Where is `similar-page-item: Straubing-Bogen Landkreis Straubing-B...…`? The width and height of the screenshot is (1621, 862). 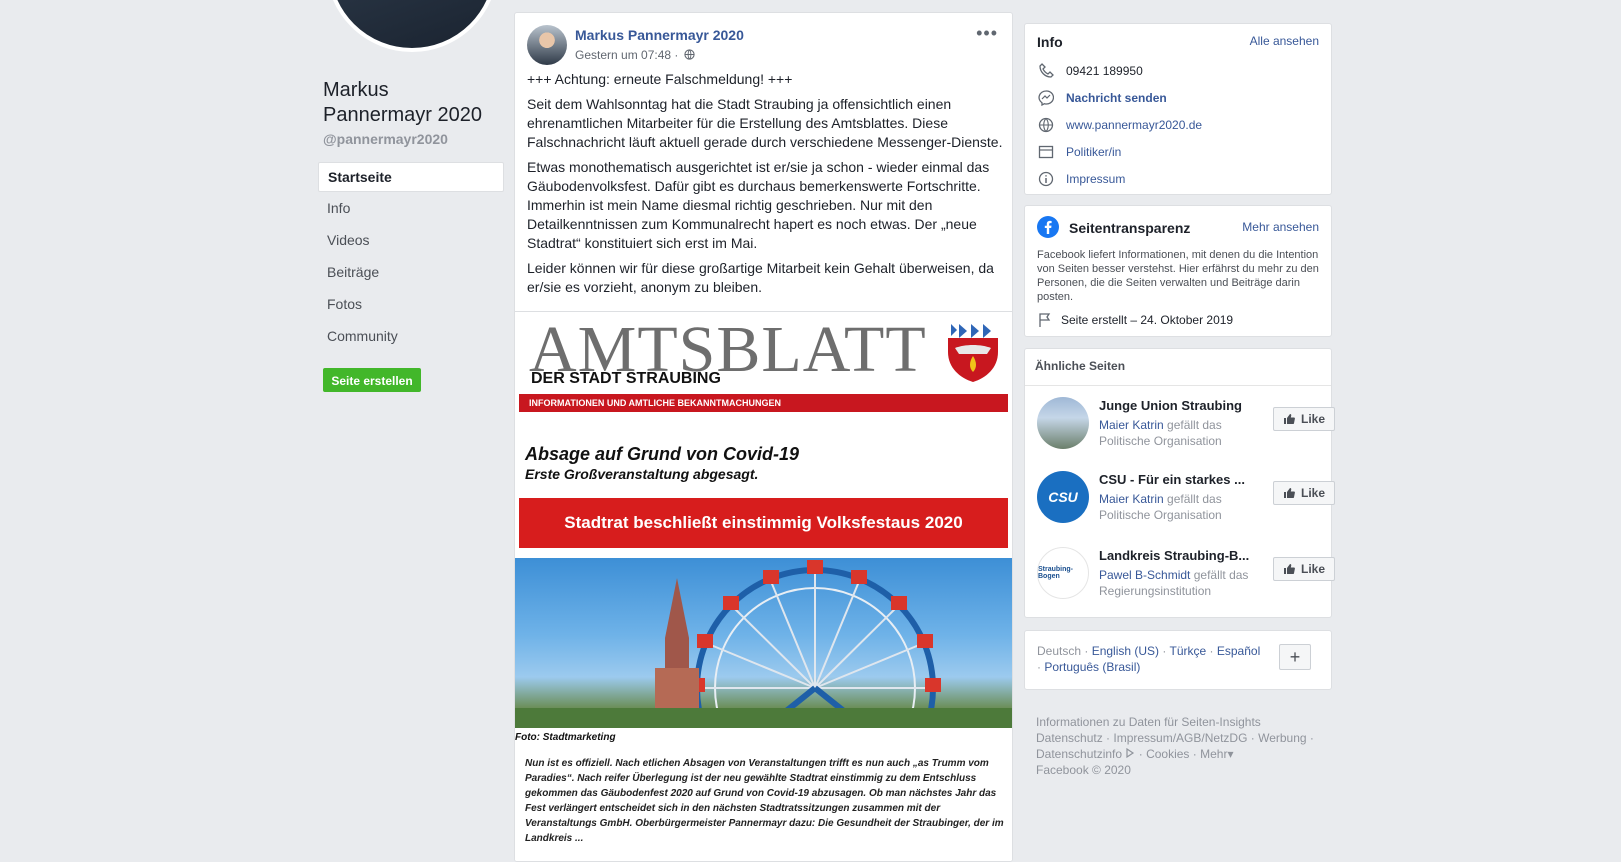 similar-page-item: Straubing-Bogen Landkreis Straubing-B...… is located at coordinates (1186, 577).